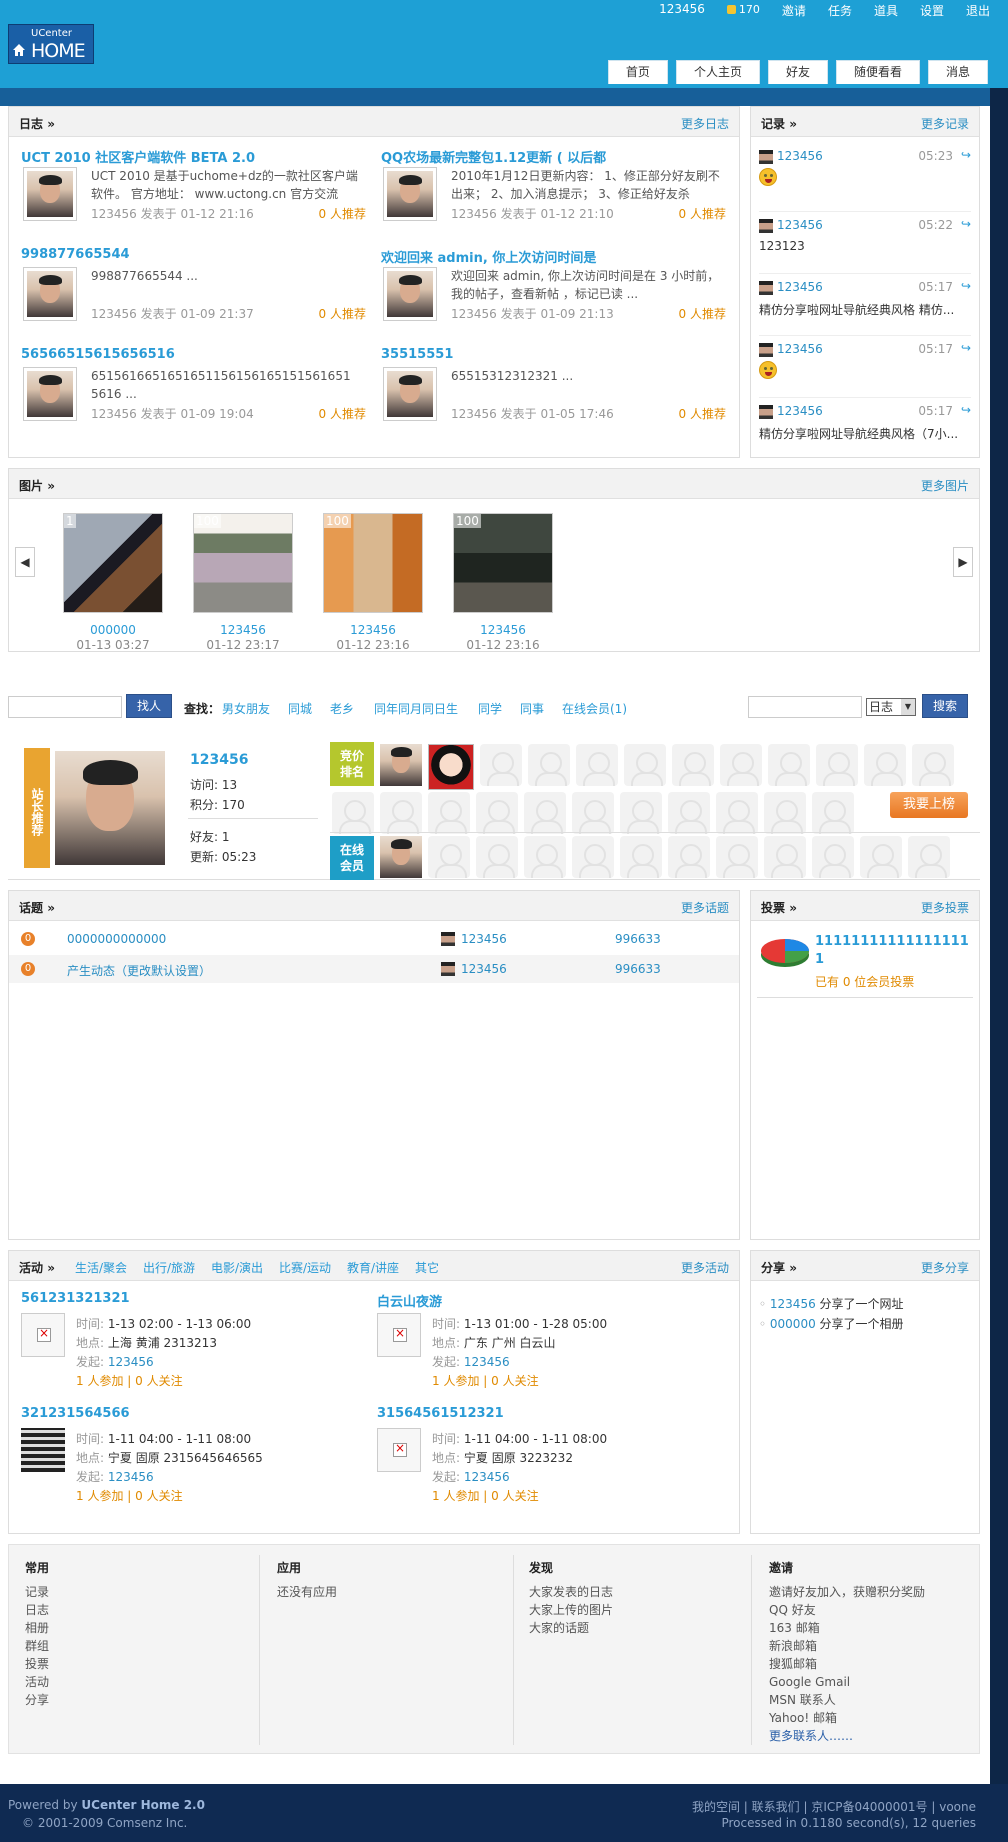 Image resolution: width=1008 pixels, height=1842 pixels. I want to click on filter-link: 老乡, so click(342, 708).